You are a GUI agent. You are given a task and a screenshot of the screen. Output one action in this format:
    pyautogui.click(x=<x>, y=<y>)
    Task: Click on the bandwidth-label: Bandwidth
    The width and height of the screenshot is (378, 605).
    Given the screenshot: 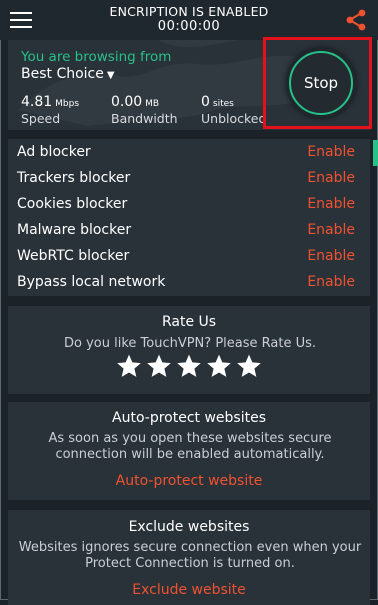 What is the action you would take?
    pyautogui.click(x=144, y=118)
    